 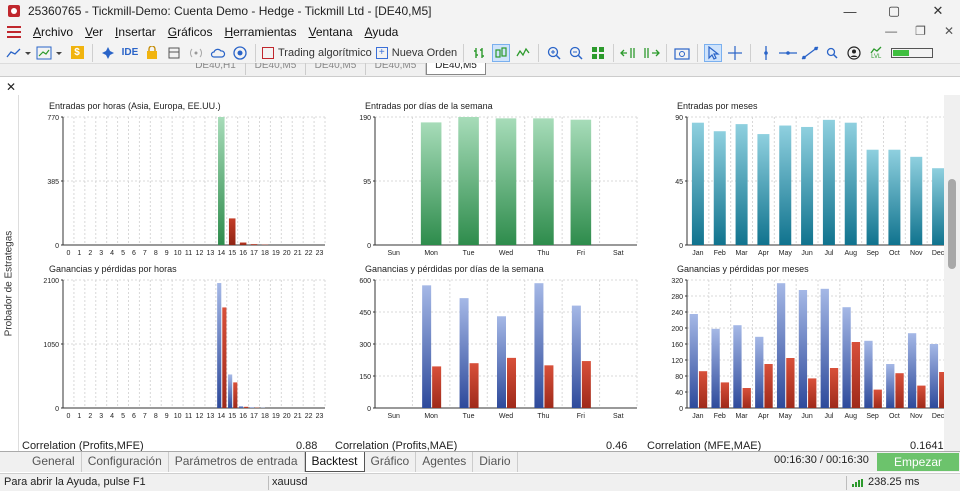 What do you see at coordinates (920, 31) in the screenshot?
I see `child-restore-button: ❐` at bounding box center [920, 31].